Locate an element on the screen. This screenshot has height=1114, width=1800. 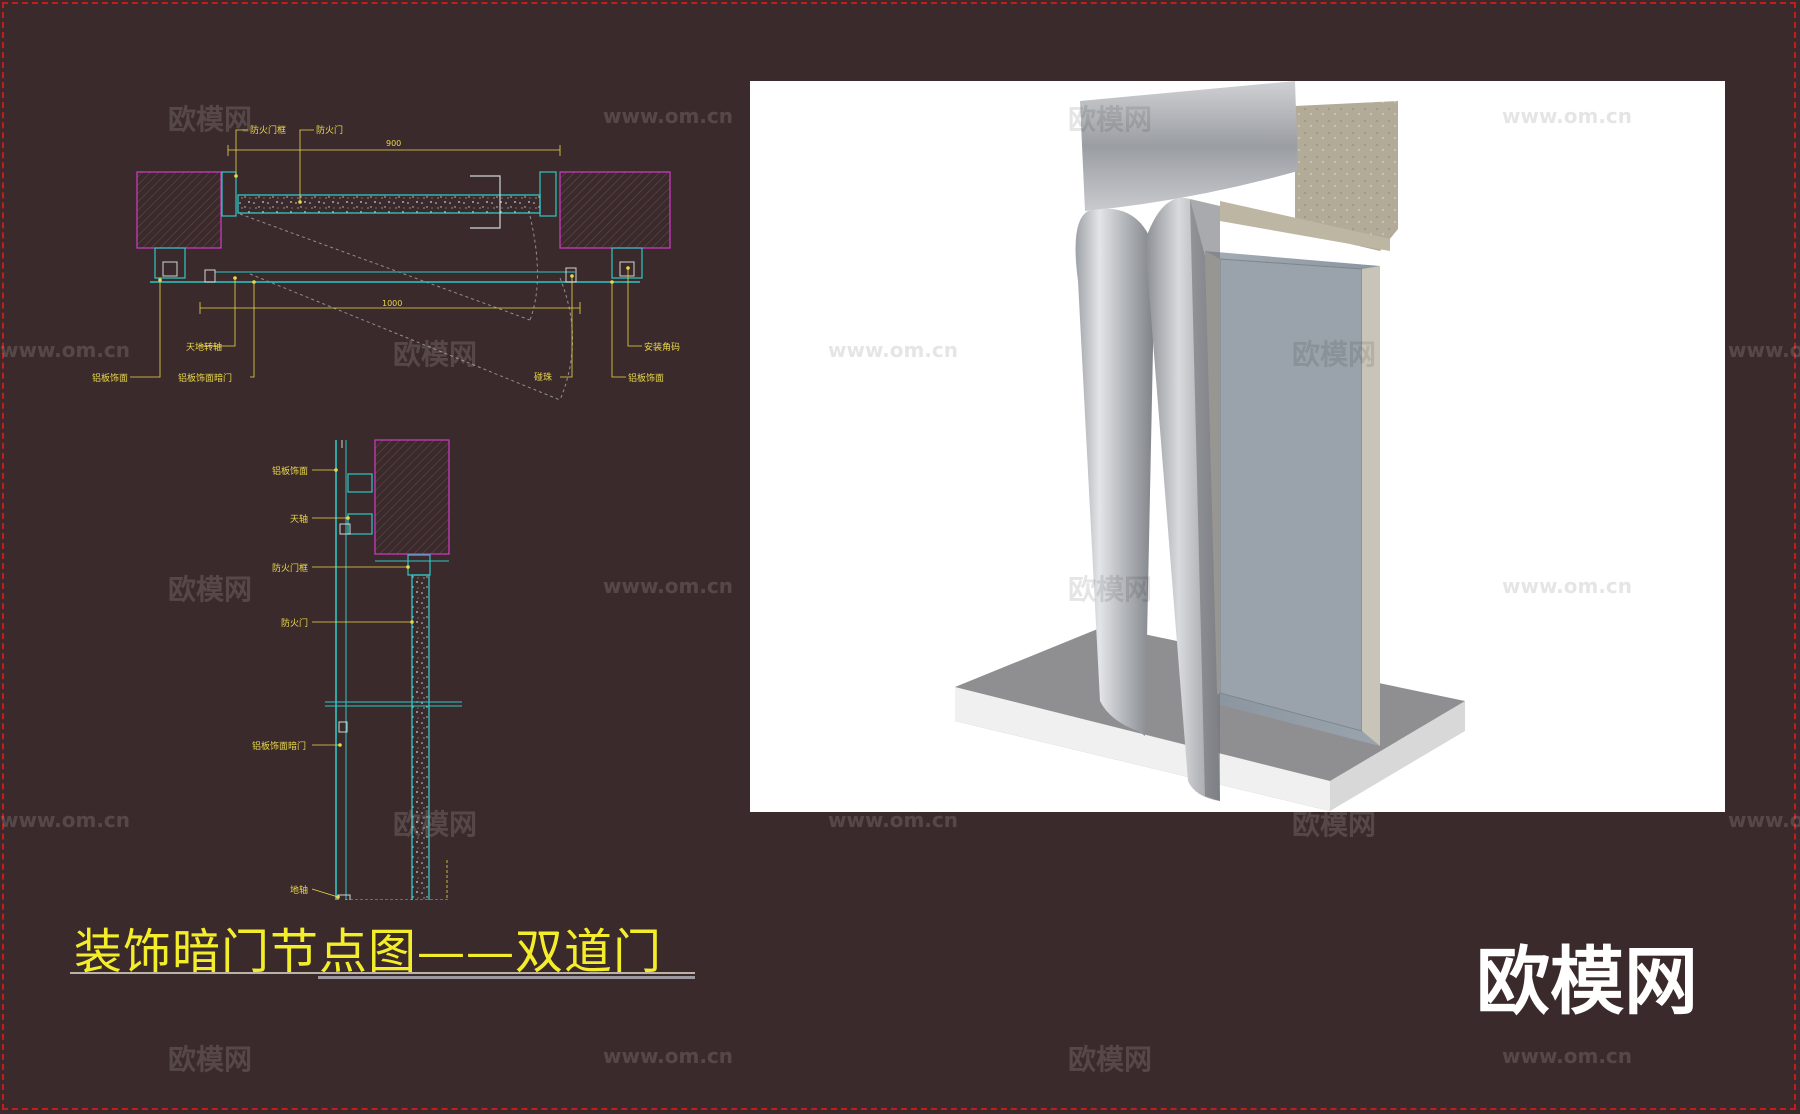
plan-frame-left is located at coordinates (229, 194).